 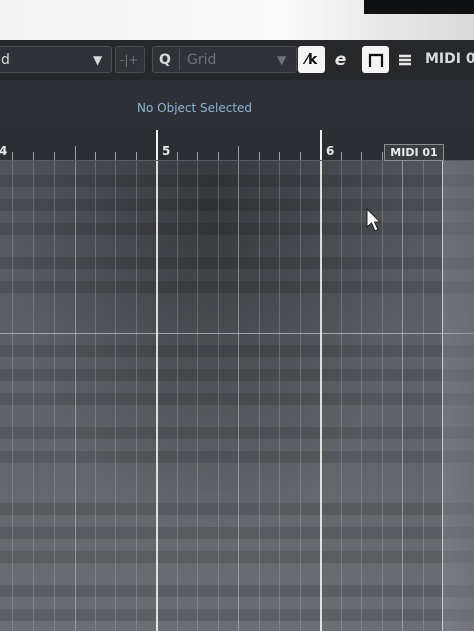 I want to click on e-toggle-button: e, so click(x=340, y=59).